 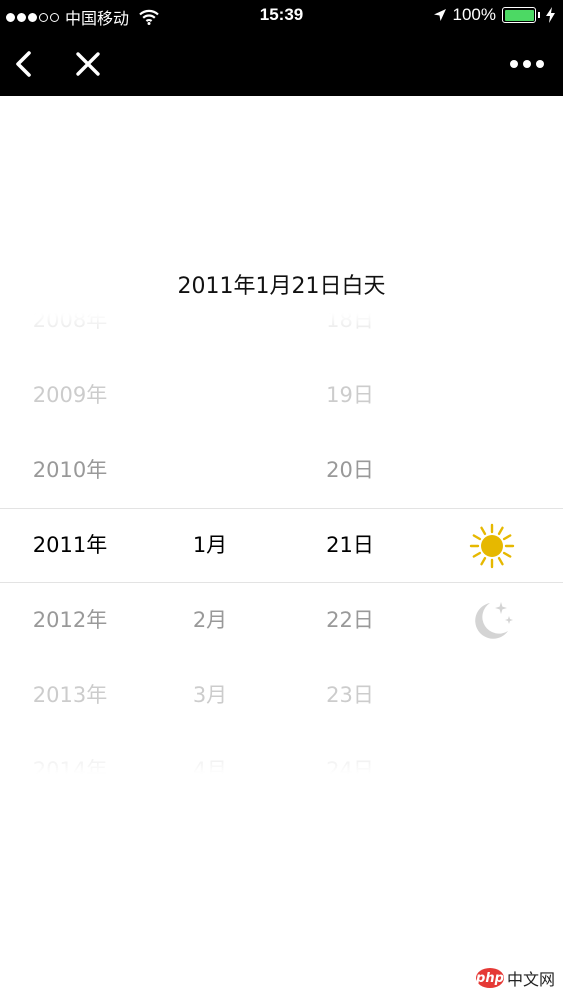 I want to click on battery-percent: 100%, so click(x=474, y=14).